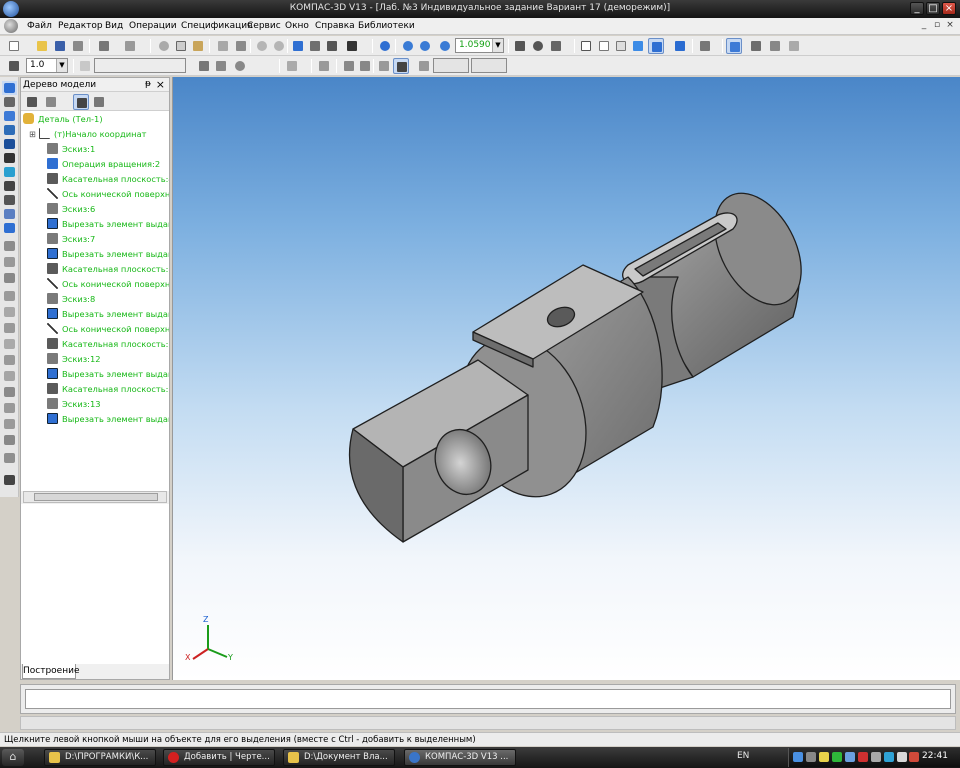 The height and width of the screenshot is (768, 960). What do you see at coordinates (9, 312) in the screenshot?
I see `cut-revolve-icon` at bounding box center [9, 312].